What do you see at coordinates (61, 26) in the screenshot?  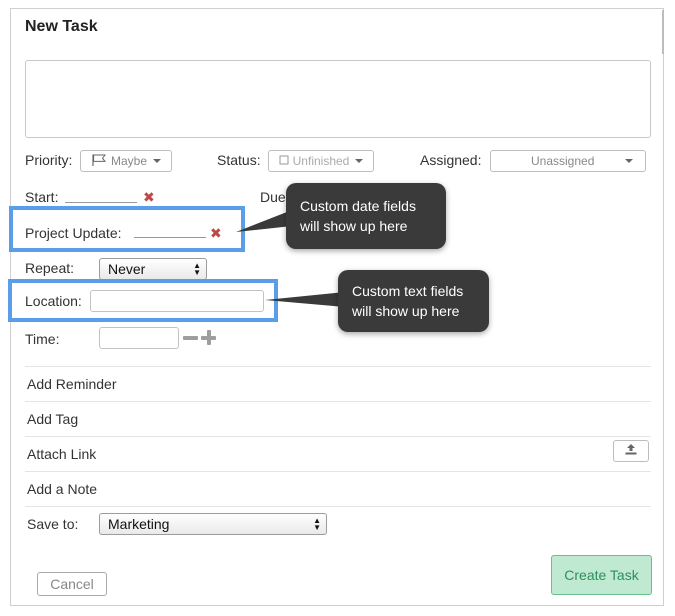 I see `dialog-title: New Task` at bounding box center [61, 26].